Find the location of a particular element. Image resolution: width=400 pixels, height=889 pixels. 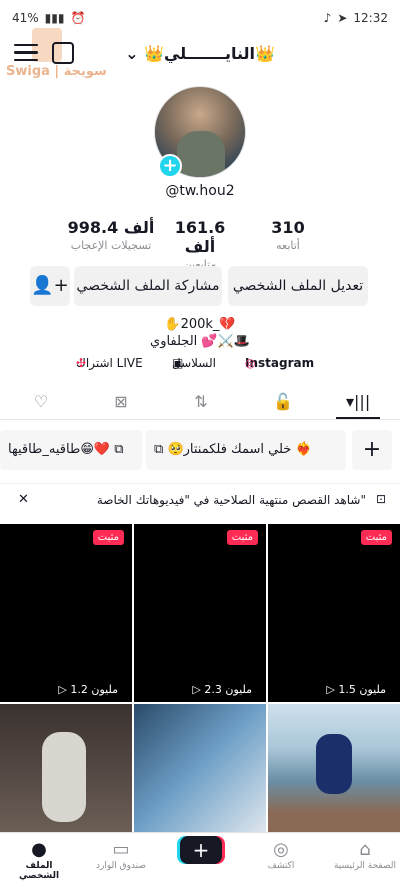

instagram-icon: ◎ is located at coordinates (250, 363).